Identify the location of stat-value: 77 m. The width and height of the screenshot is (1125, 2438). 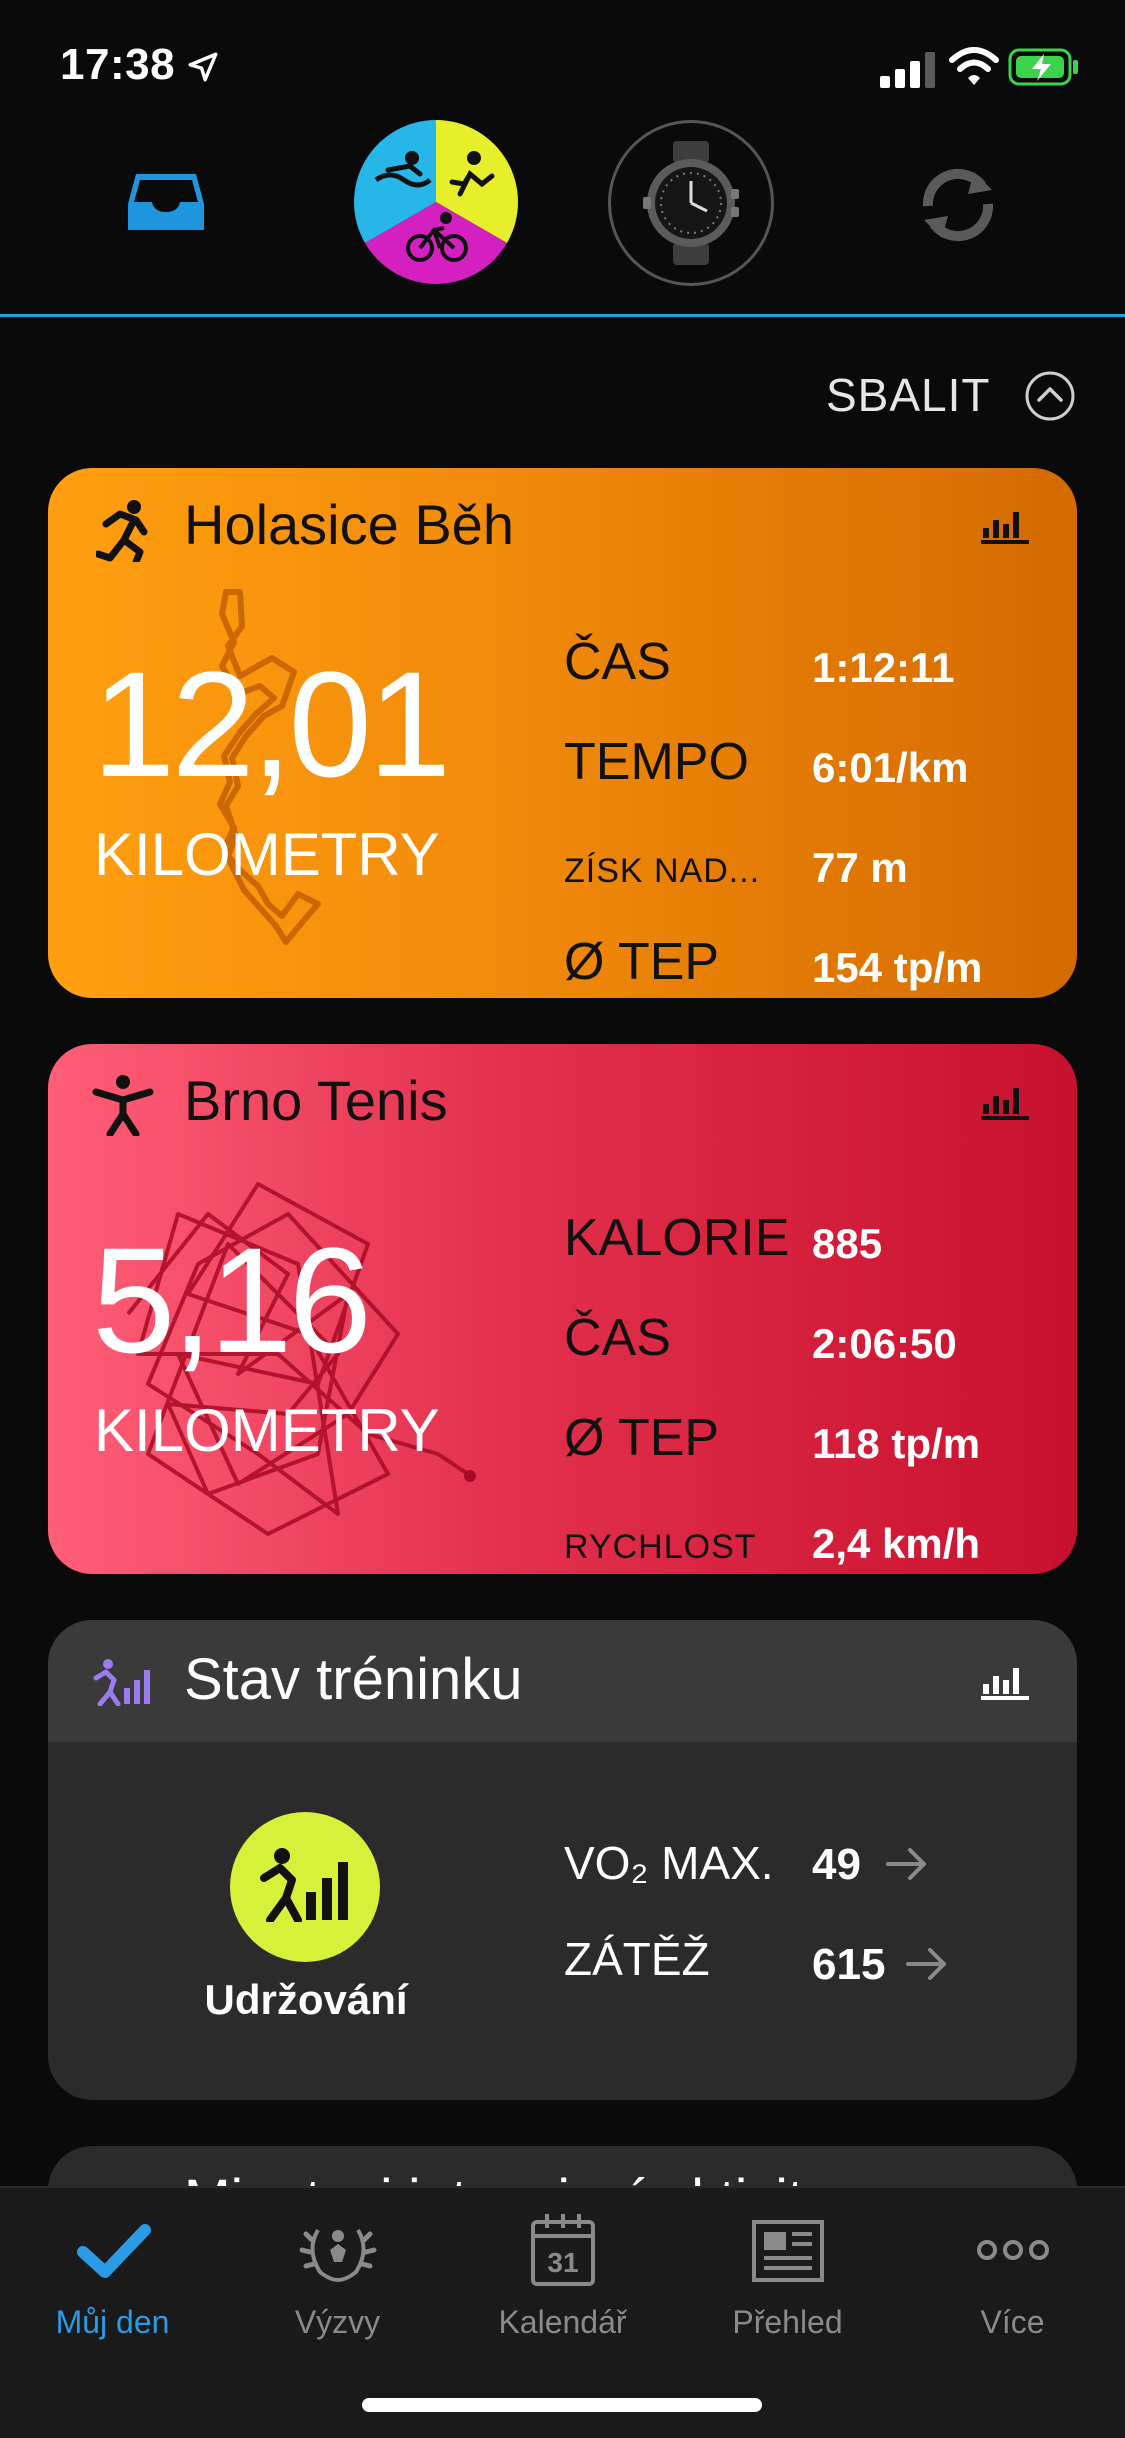
(860, 867).